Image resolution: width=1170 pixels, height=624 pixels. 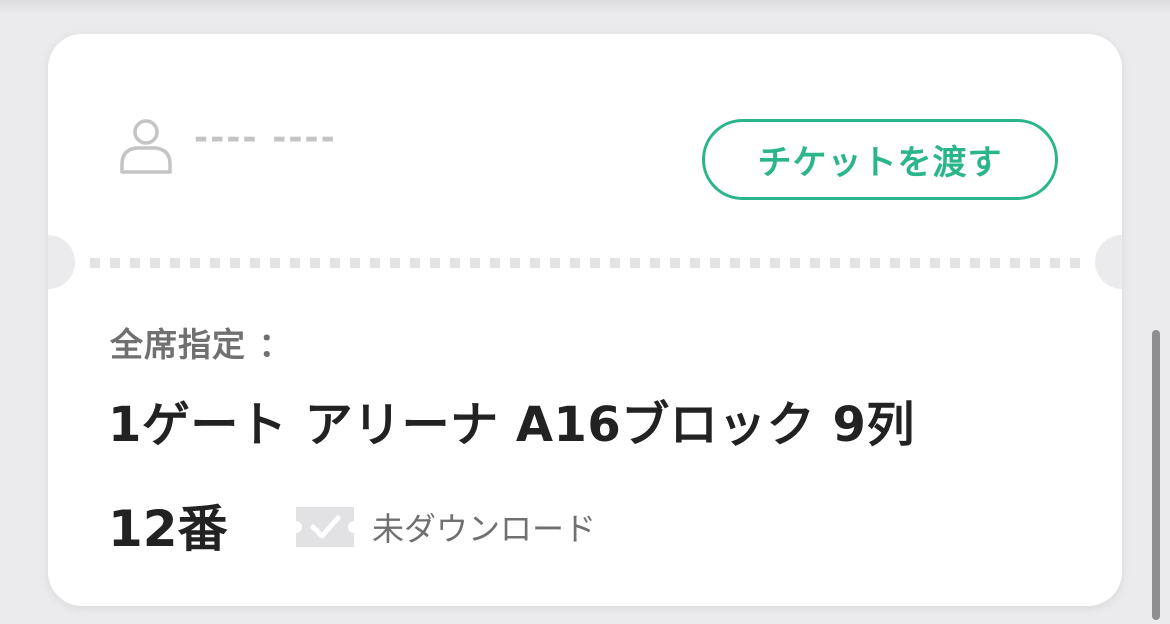 What do you see at coordinates (1156, 475) in the screenshot?
I see `scrollbar` at bounding box center [1156, 475].